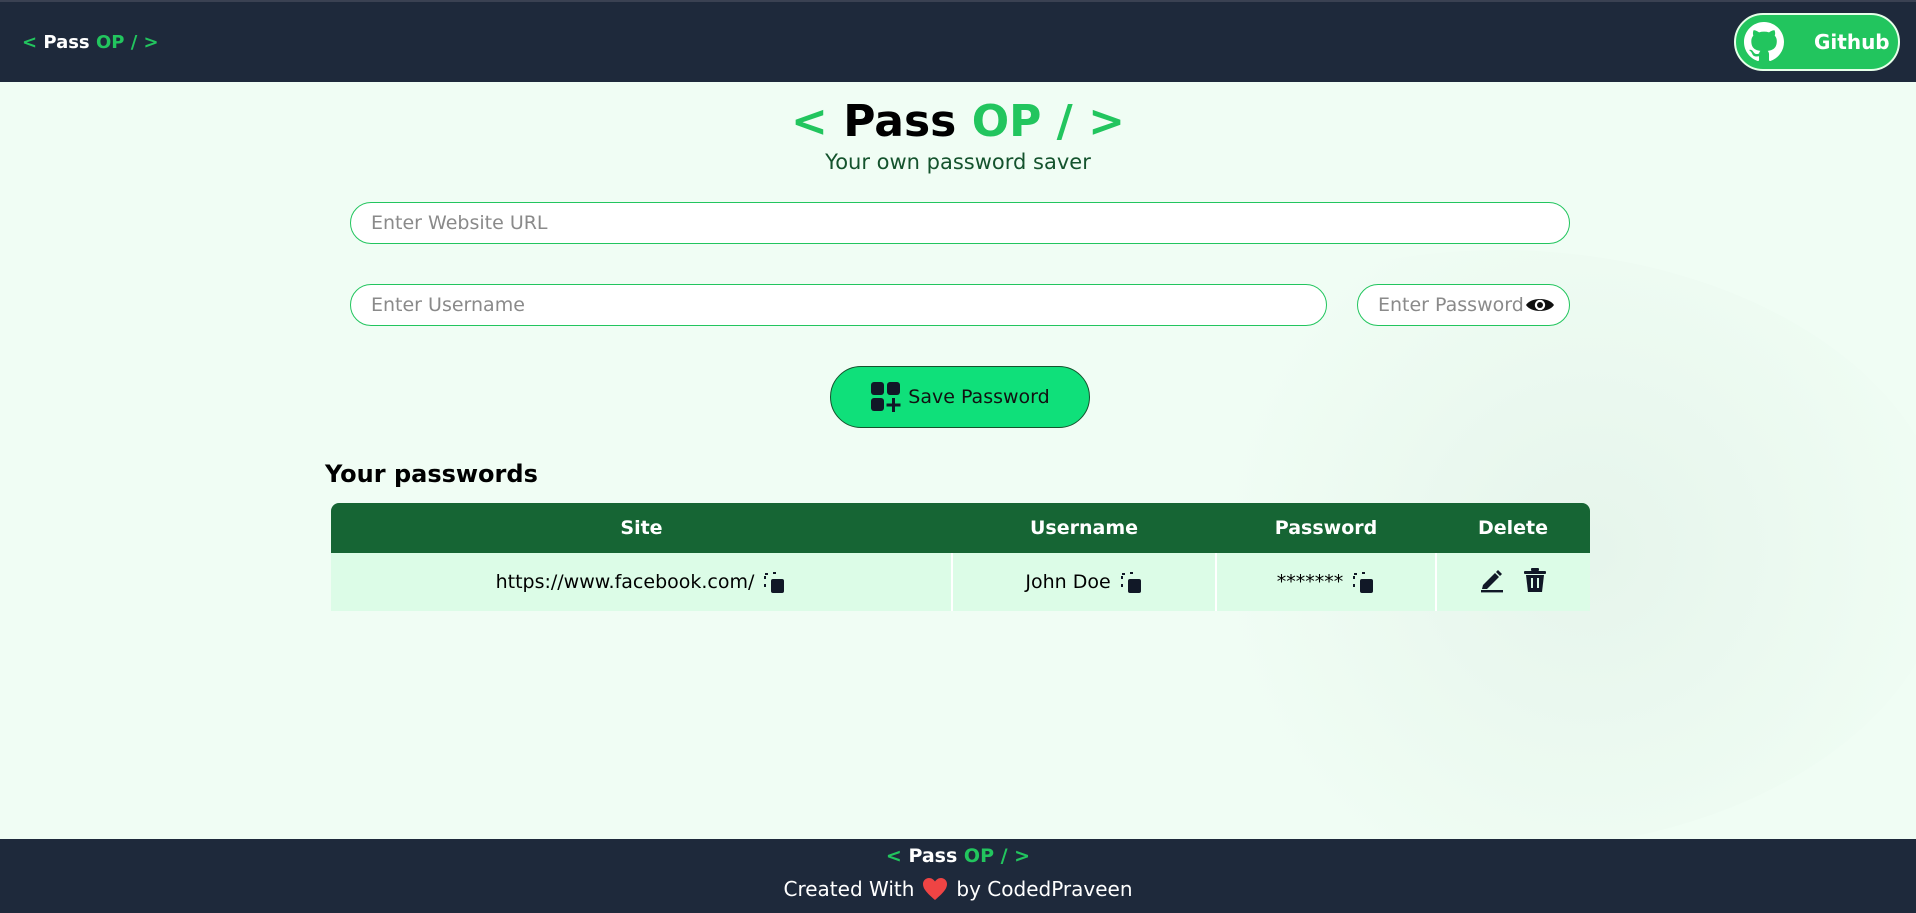 This screenshot has height=913, width=1916. I want to click on heart-icon, so click(935, 889).